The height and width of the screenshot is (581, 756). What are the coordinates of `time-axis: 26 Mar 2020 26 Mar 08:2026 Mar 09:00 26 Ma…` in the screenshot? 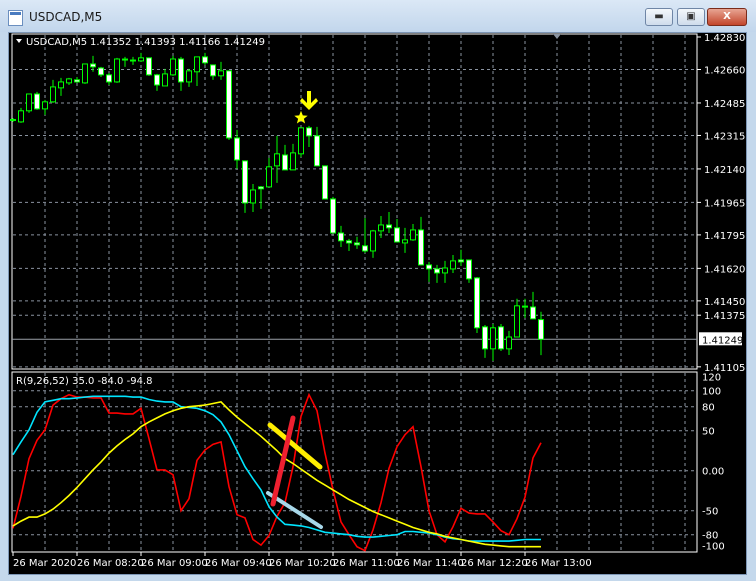 It's located at (302, 560).